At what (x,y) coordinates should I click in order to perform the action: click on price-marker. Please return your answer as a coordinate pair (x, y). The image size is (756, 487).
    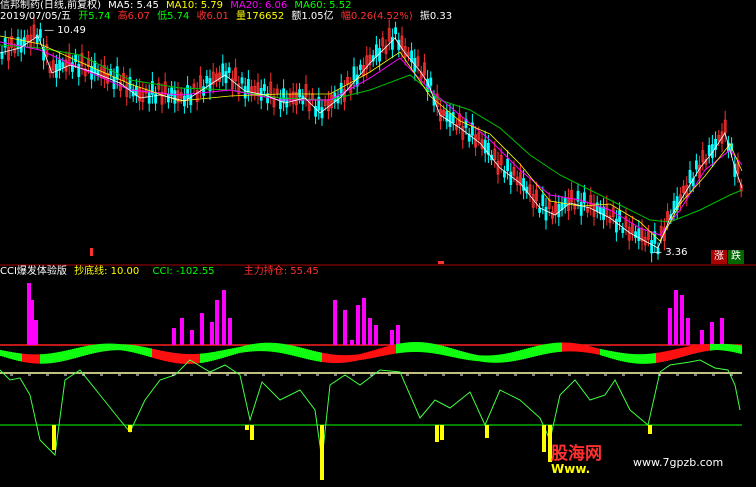
    Looking at the image, I should click on (441, 262).